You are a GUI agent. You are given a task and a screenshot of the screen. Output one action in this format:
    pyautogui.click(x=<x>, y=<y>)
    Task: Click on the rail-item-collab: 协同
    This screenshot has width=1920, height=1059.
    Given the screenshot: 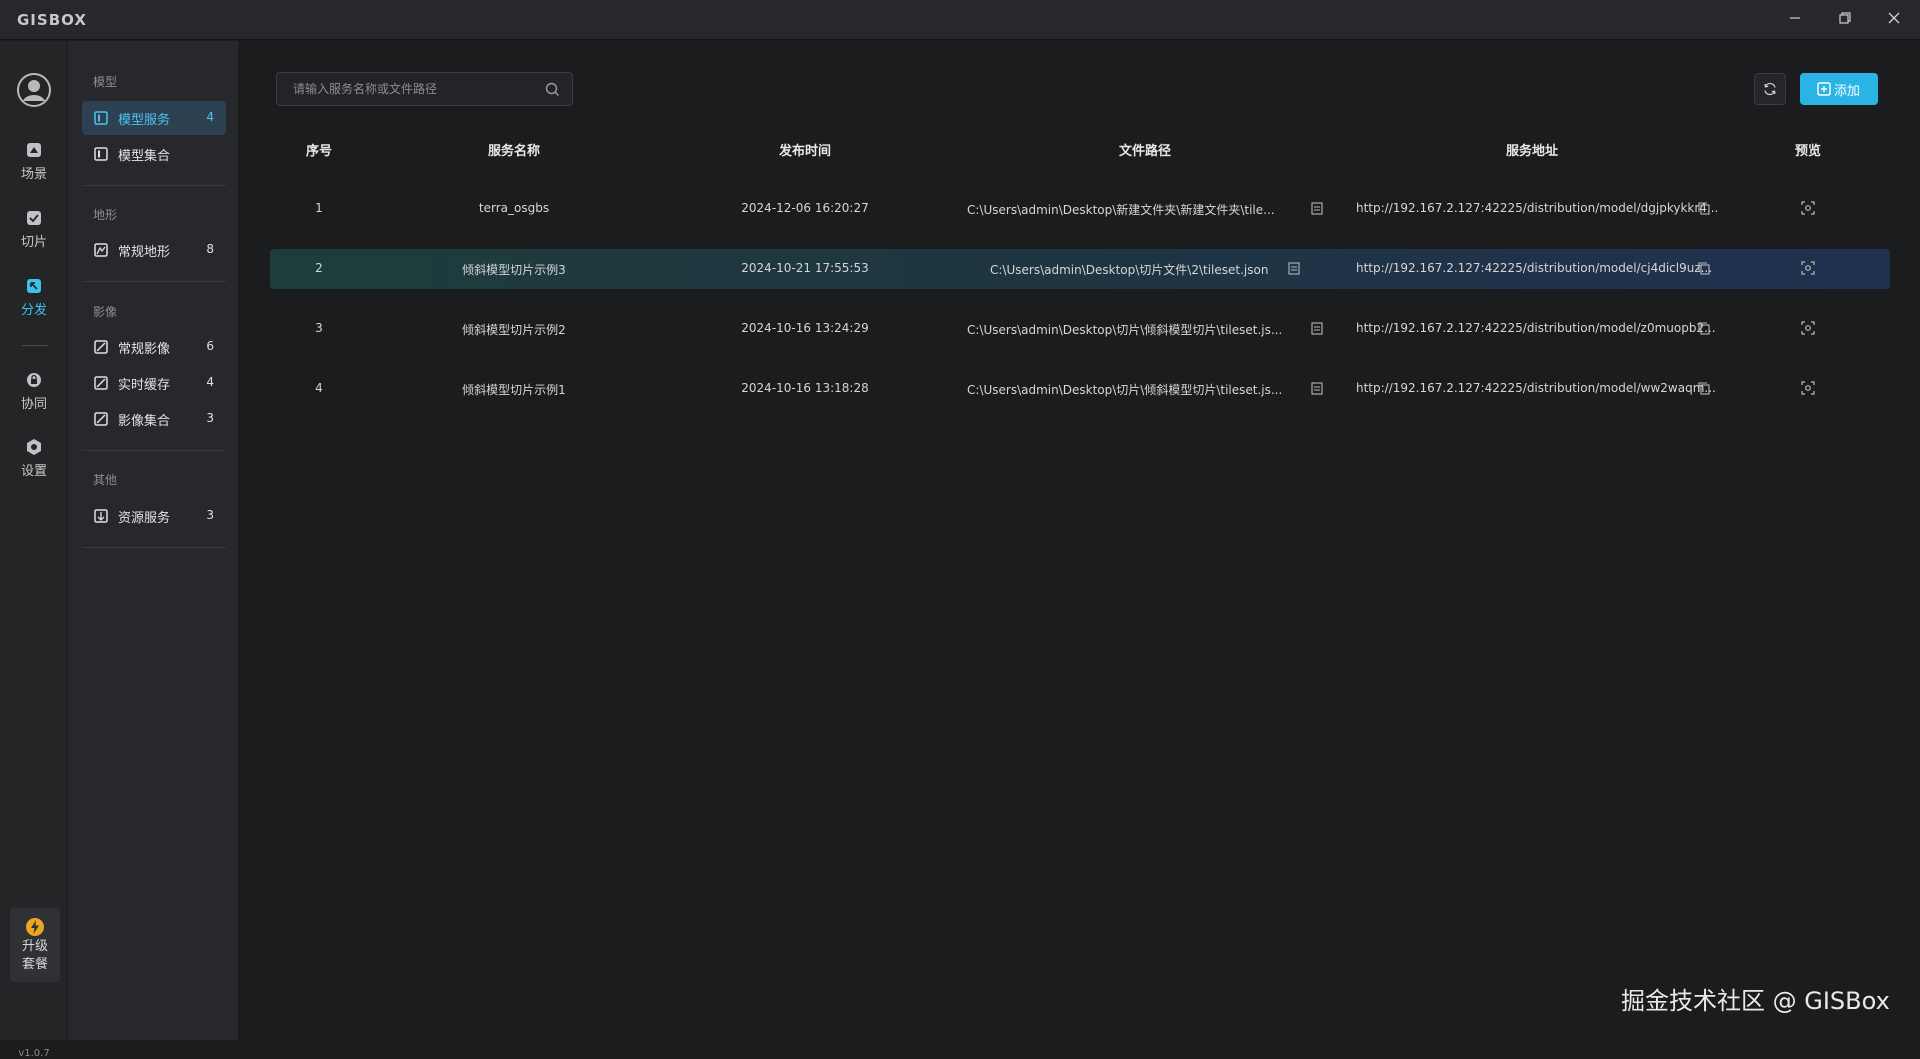 What is the action you would take?
    pyautogui.click(x=34, y=401)
    